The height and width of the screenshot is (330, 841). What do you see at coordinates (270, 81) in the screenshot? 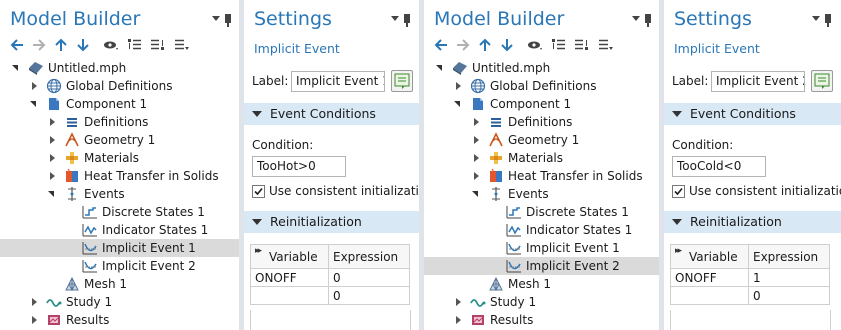
I see `label-key: Label:` at bounding box center [270, 81].